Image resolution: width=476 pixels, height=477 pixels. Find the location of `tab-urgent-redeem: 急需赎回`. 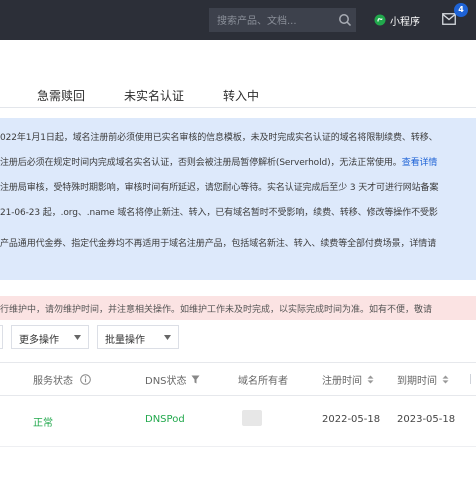

tab-urgent-redeem: 急需赎回 is located at coordinates (61, 95).